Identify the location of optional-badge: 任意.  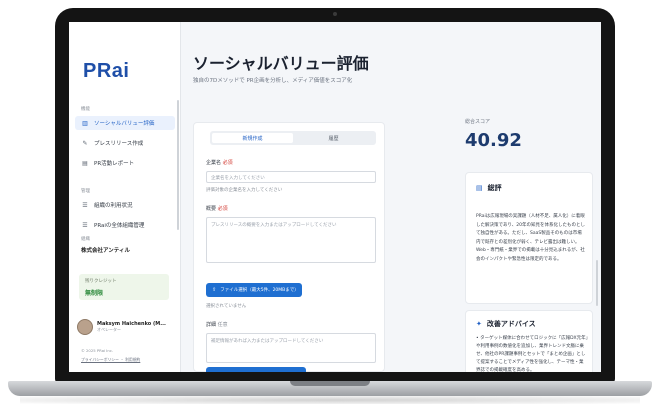
(222, 325).